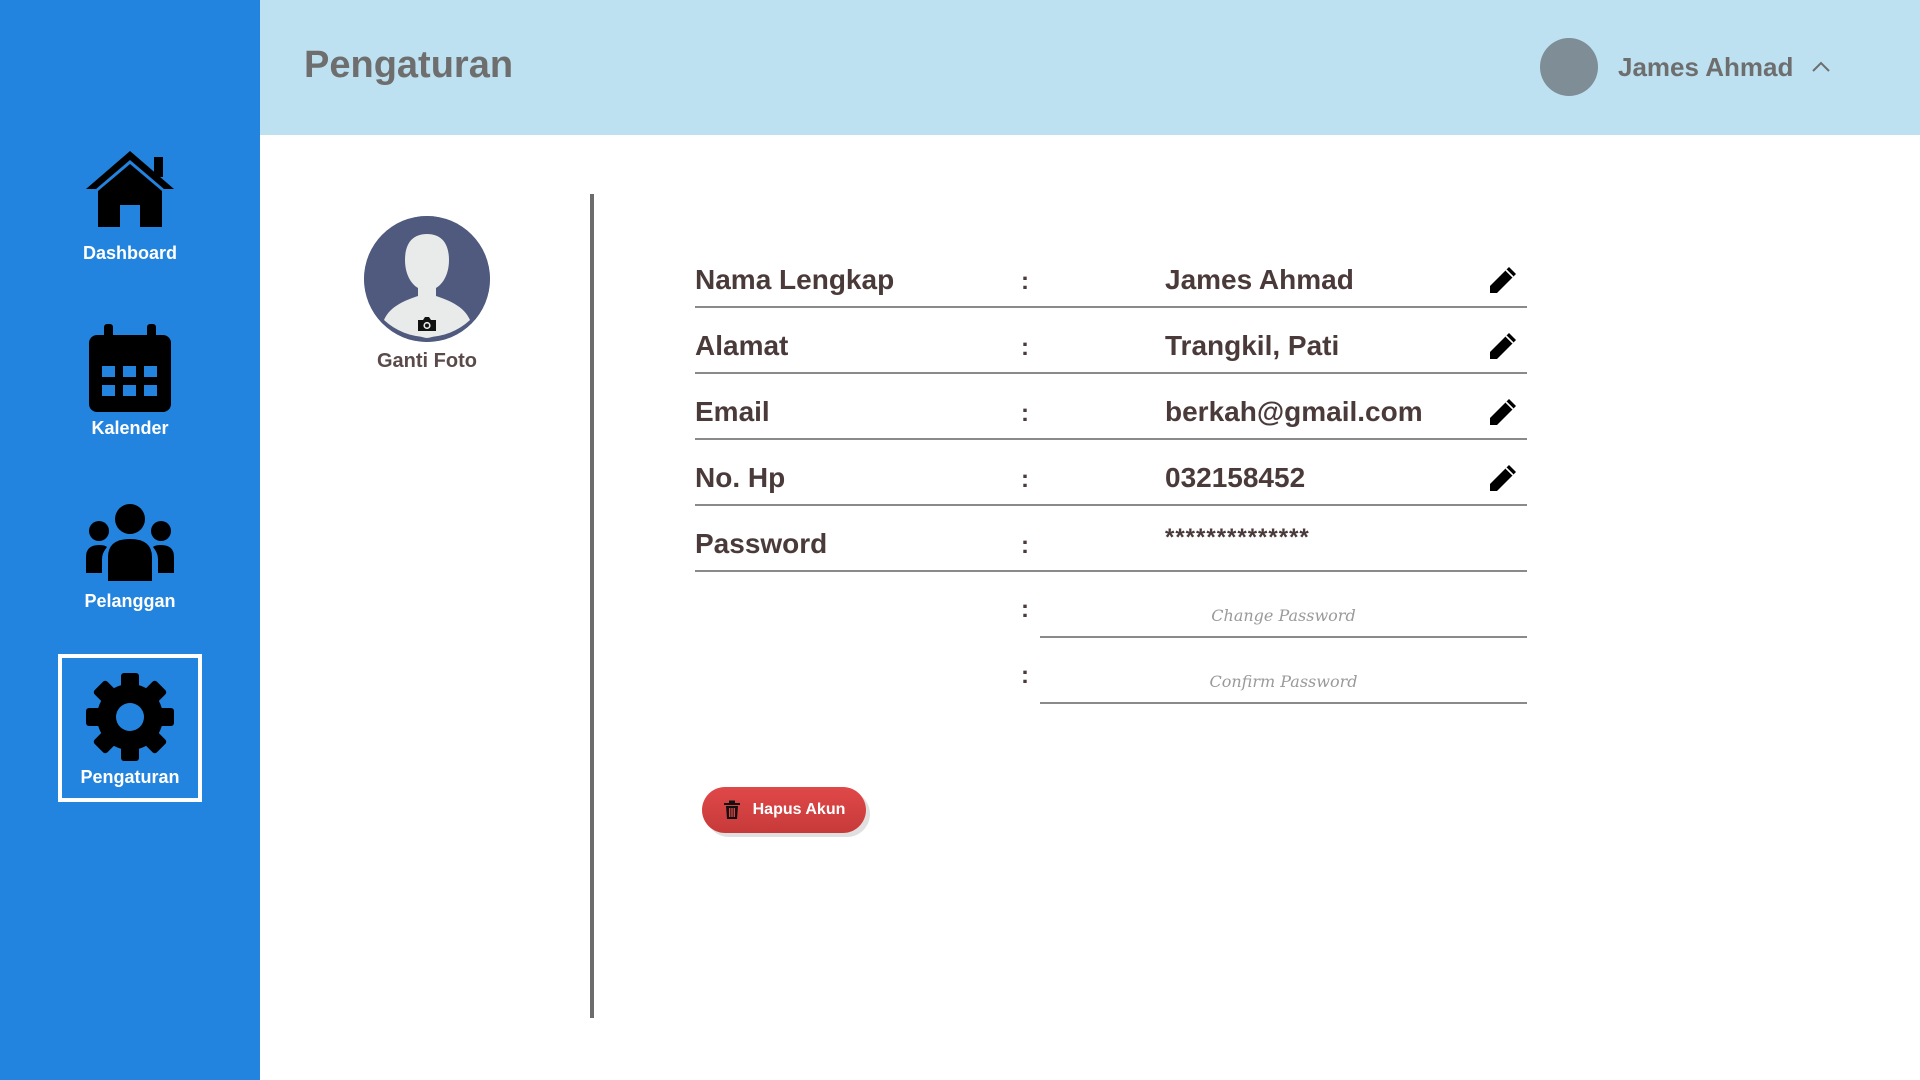 This screenshot has width=1920, height=1080. I want to click on sidebar: Dashboard Kalender Pelanggan Pengaturan, so click(130, 540).